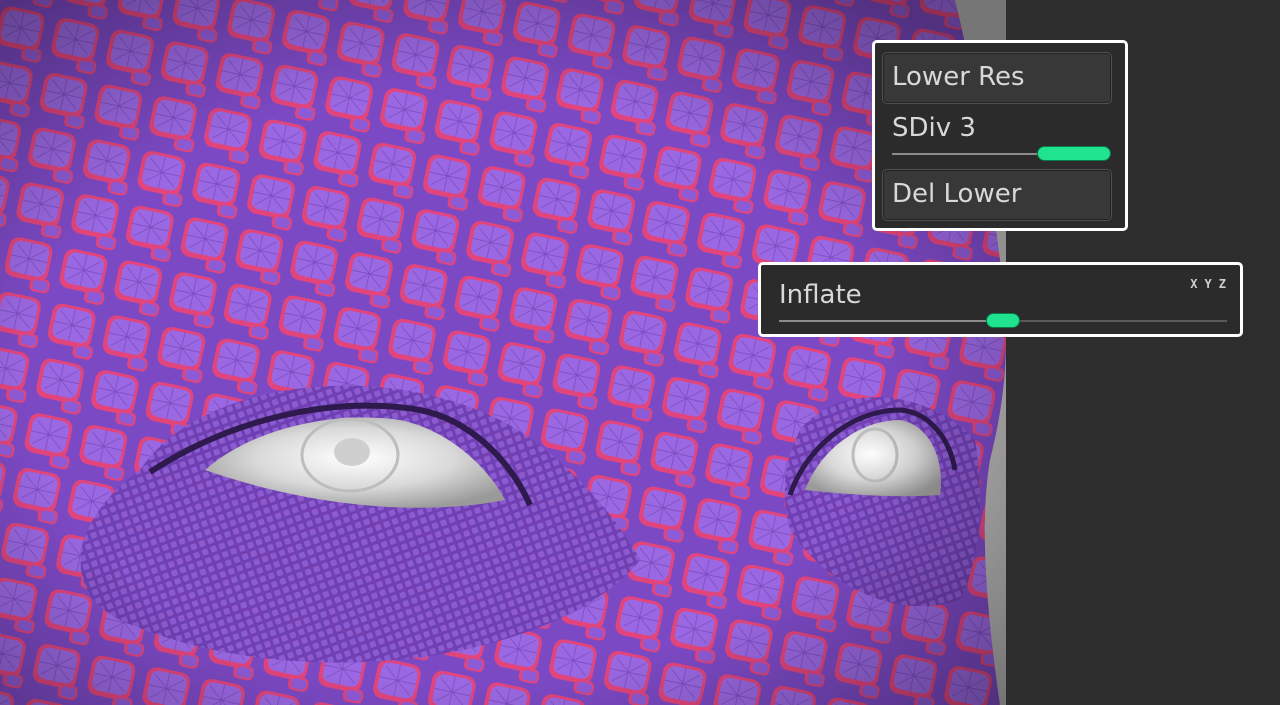  Describe the element at coordinates (1000, 299) in the screenshot. I see `inflate-panel: Inflate X Y Z` at that location.